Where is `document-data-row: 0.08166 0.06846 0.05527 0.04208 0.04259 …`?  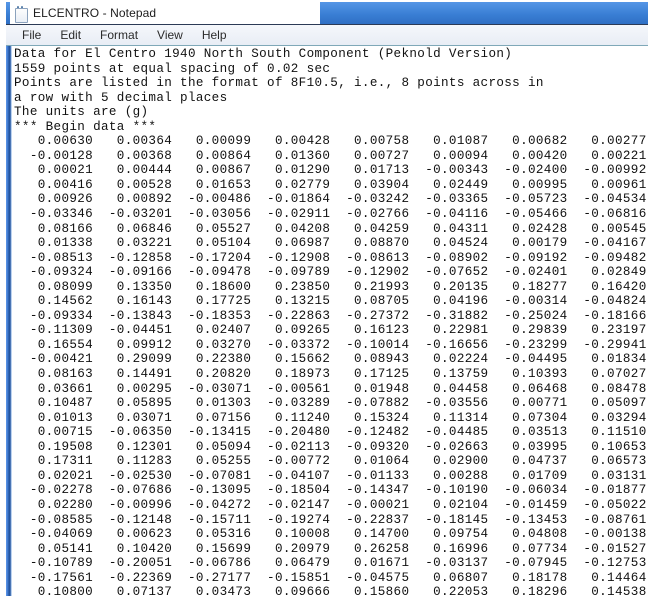 document-data-row: 0.08166 0.06846 0.05527 0.04208 0.04259 … is located at coordinates (330, 228).